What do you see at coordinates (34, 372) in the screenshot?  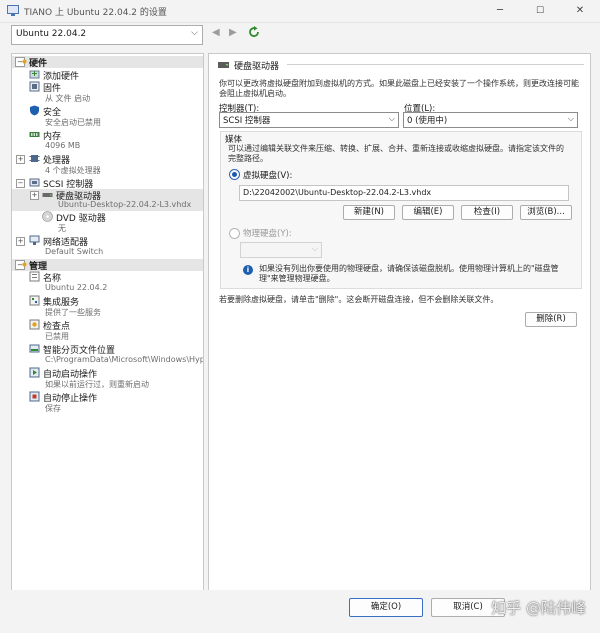 I see `auto-start-icon` at bounding box center [34, 372].